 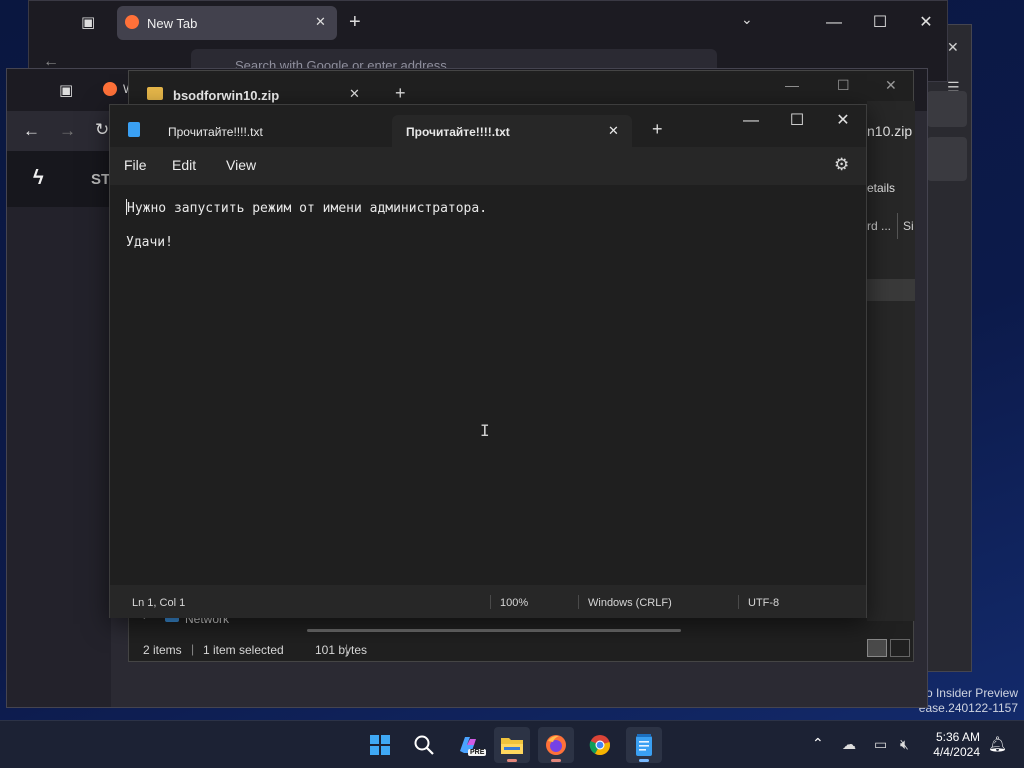 I want to click on notification-bell-icon: 🔔︎, so click(x=997, y=744).